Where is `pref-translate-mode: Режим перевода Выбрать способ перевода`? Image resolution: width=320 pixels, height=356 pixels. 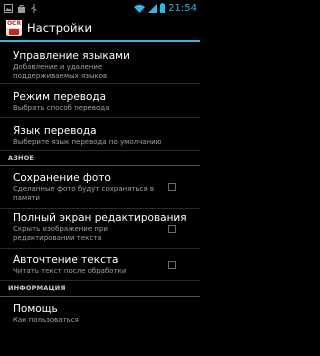 pref-translate-mode: Режим перевода Выбрать способ перевода is located at coordinates (100, 101).